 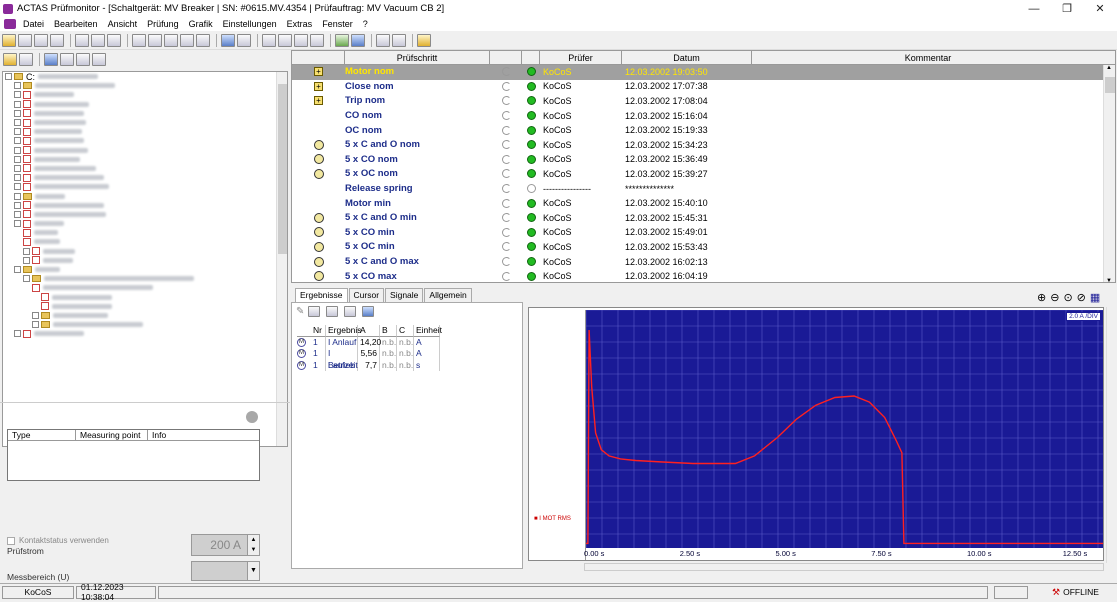 What do you see at coordinates (1034, 8) in the screenshot?
I see `minimize-button: —` at bounding box center [1034, 8].